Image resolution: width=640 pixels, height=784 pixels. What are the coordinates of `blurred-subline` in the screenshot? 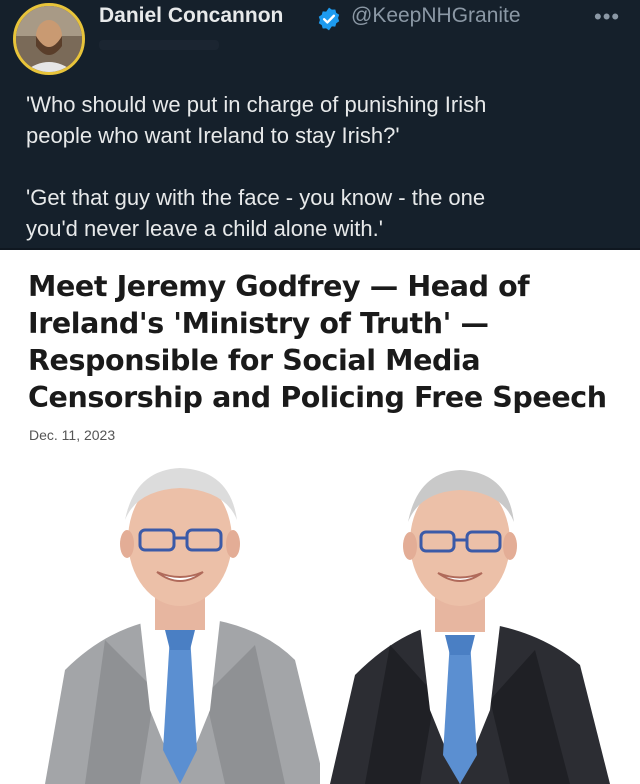 It's located at (159, 45).